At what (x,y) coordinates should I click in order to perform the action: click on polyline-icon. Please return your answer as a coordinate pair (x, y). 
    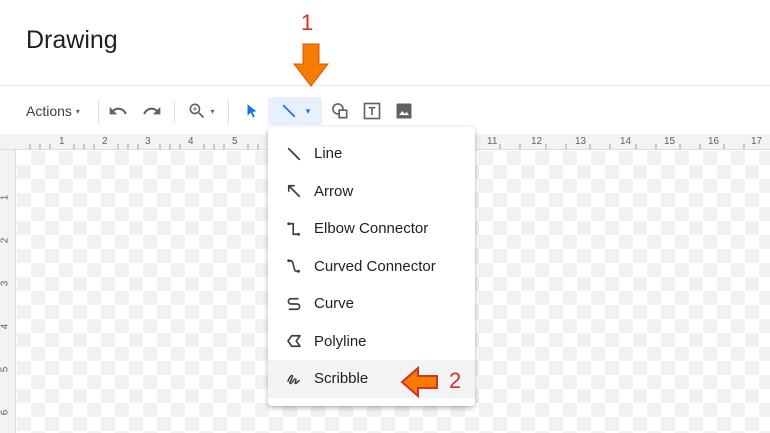
    Looking at the image, I should click on (294, 341).